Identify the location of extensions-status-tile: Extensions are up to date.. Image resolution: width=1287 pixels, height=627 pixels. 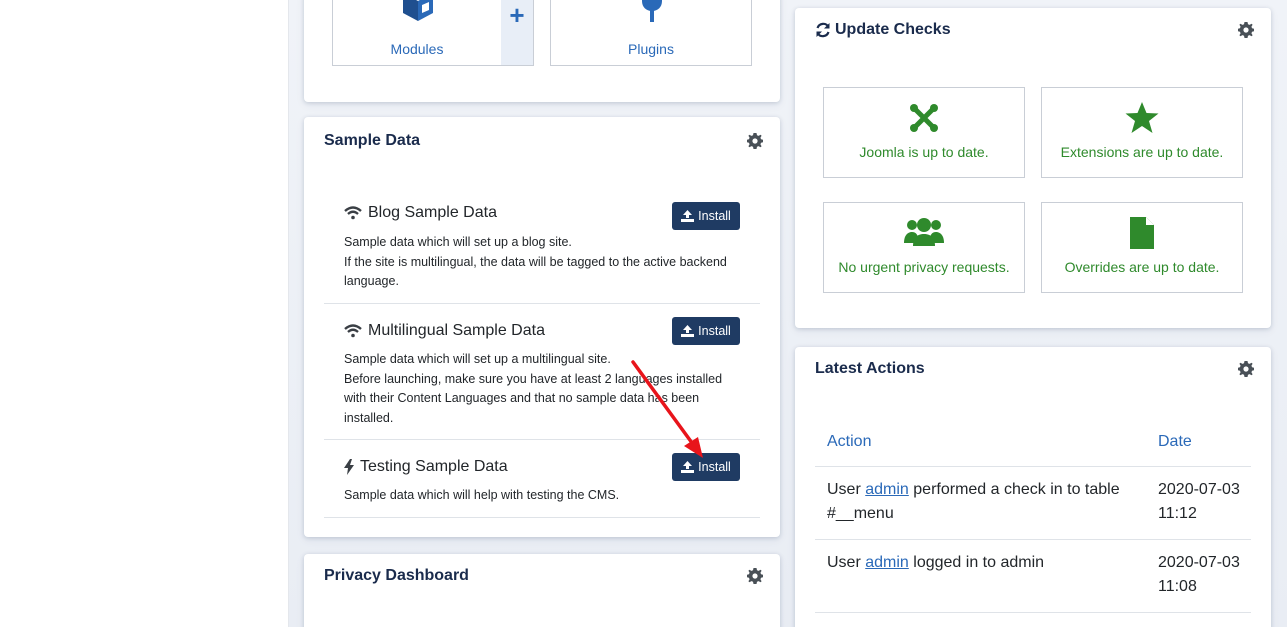
(1142, 132).